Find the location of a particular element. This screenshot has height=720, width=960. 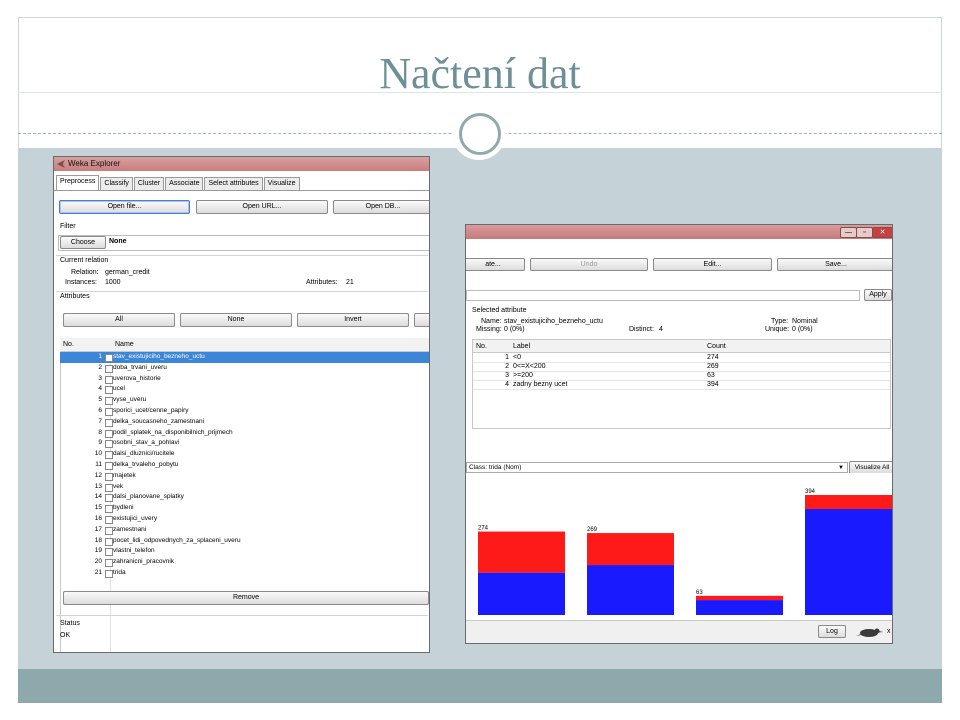

table-row: 17 zamestnani is located at coordinates (244, 530).